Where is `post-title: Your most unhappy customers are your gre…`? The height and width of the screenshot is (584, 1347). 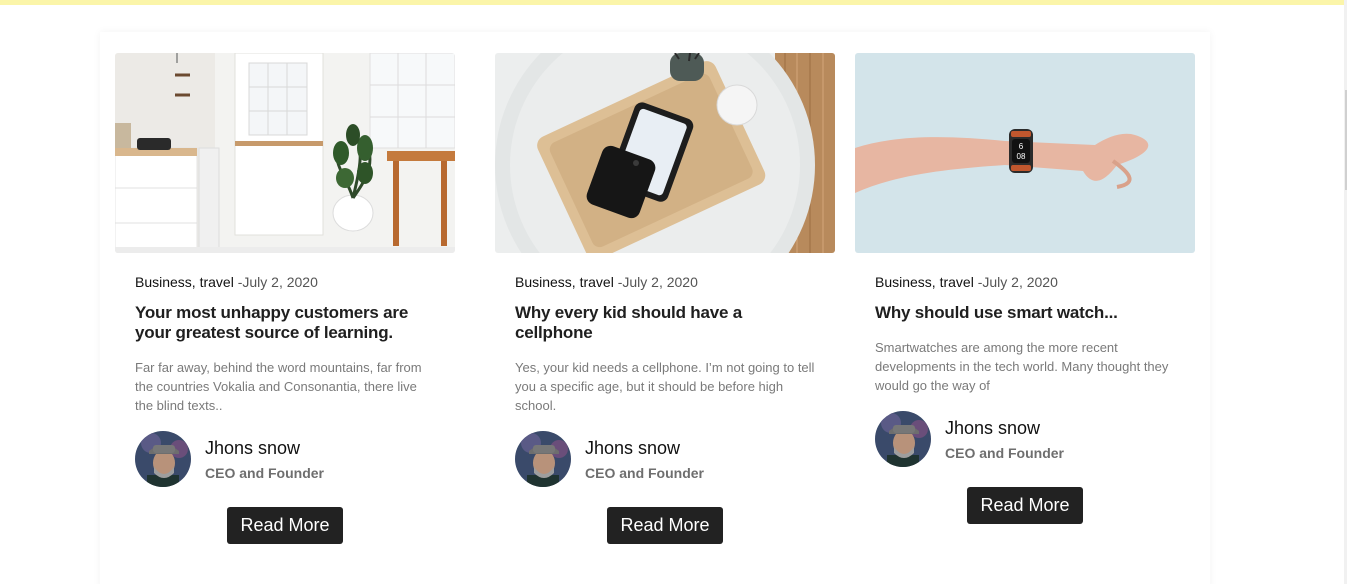 post-title: Your most unhappy customers are your gre… is located at coordinates (285, 323).